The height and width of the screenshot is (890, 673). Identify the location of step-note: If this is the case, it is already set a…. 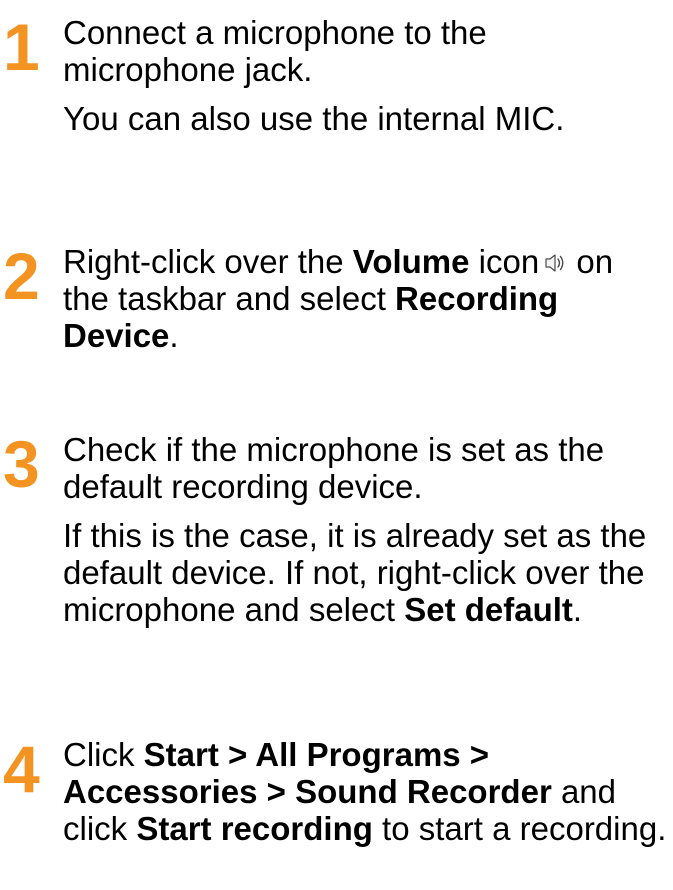
(365, 572).